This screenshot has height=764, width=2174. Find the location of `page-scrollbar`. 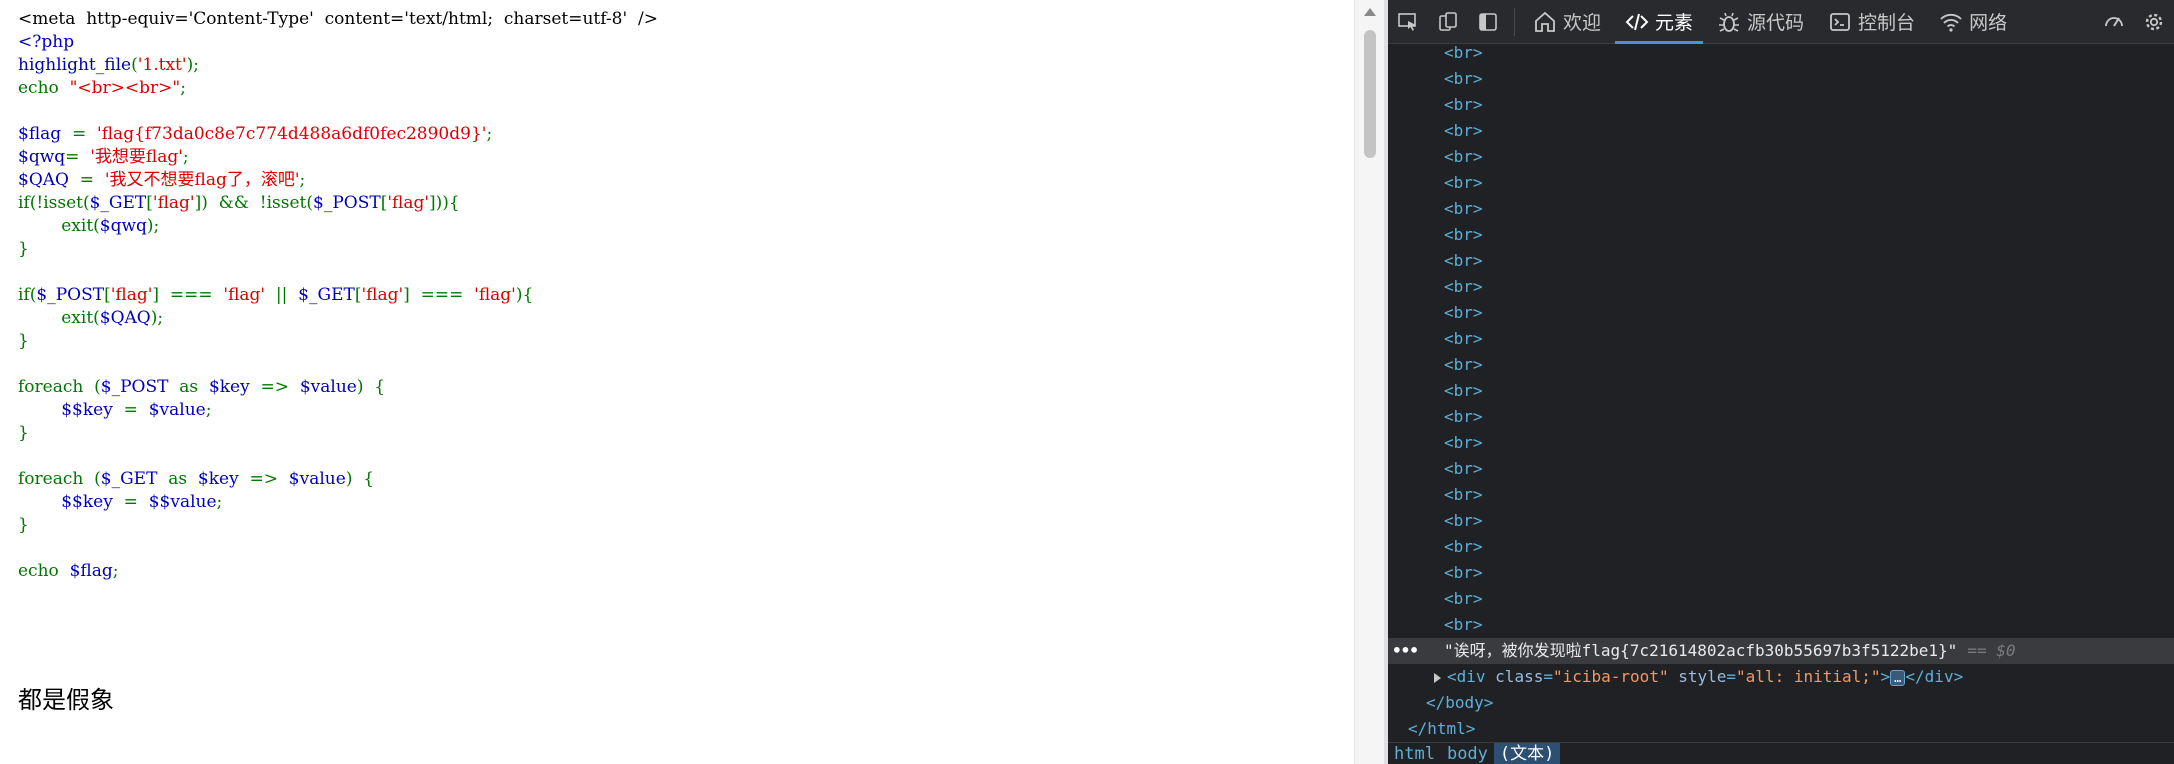

page-scrollbar is located at coordinates (1369, 382).